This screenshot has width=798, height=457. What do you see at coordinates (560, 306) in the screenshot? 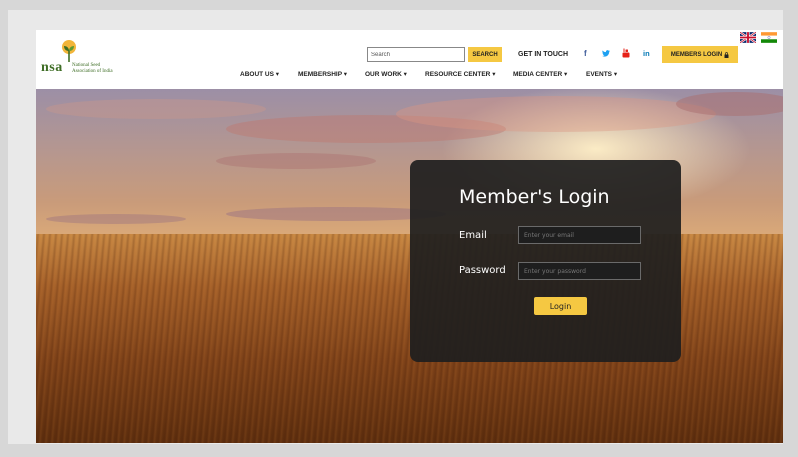
I see `login-button: Login` at bounding box center [560, 306].